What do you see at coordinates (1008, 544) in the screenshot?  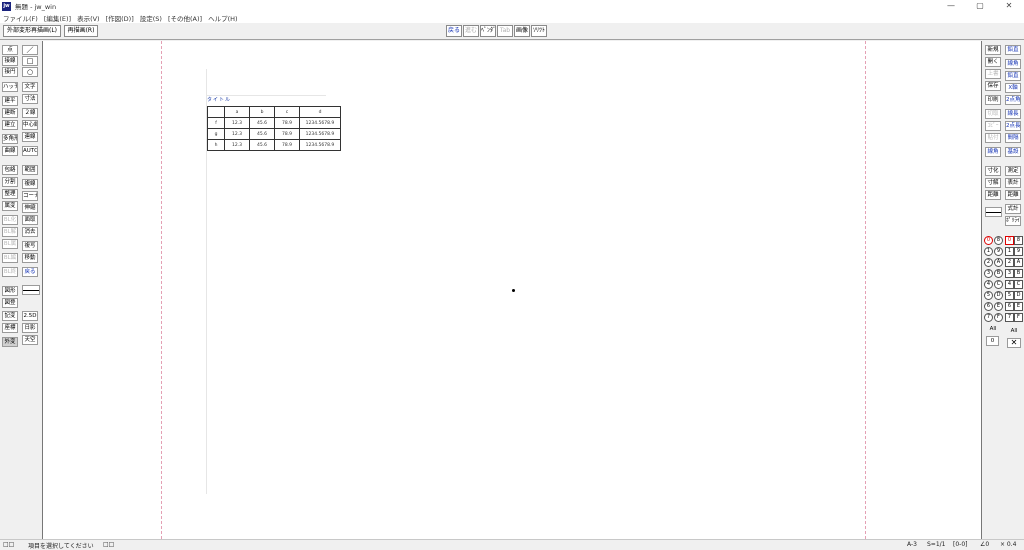 I see `zoom-factor-button: × 0.4` at bounding box center [1008, 544].